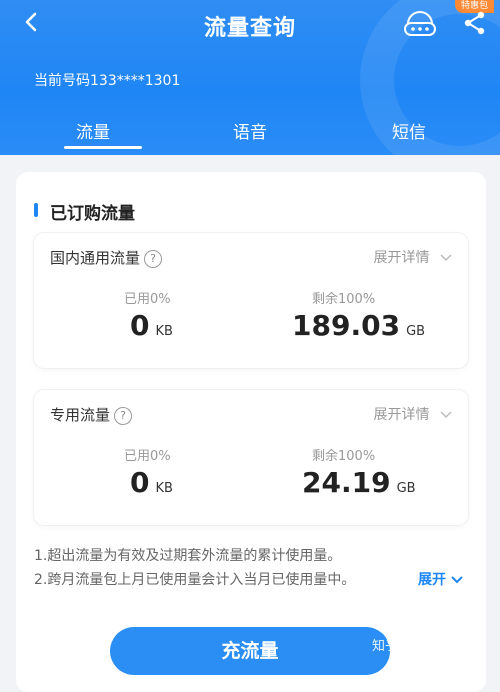 This screenshot has height=692, width=500. What do you see at coordinates (107, 81) in the screenshot?
I see `current-phone-number: 当前号码133****1301` at bounding box center [107, 81].